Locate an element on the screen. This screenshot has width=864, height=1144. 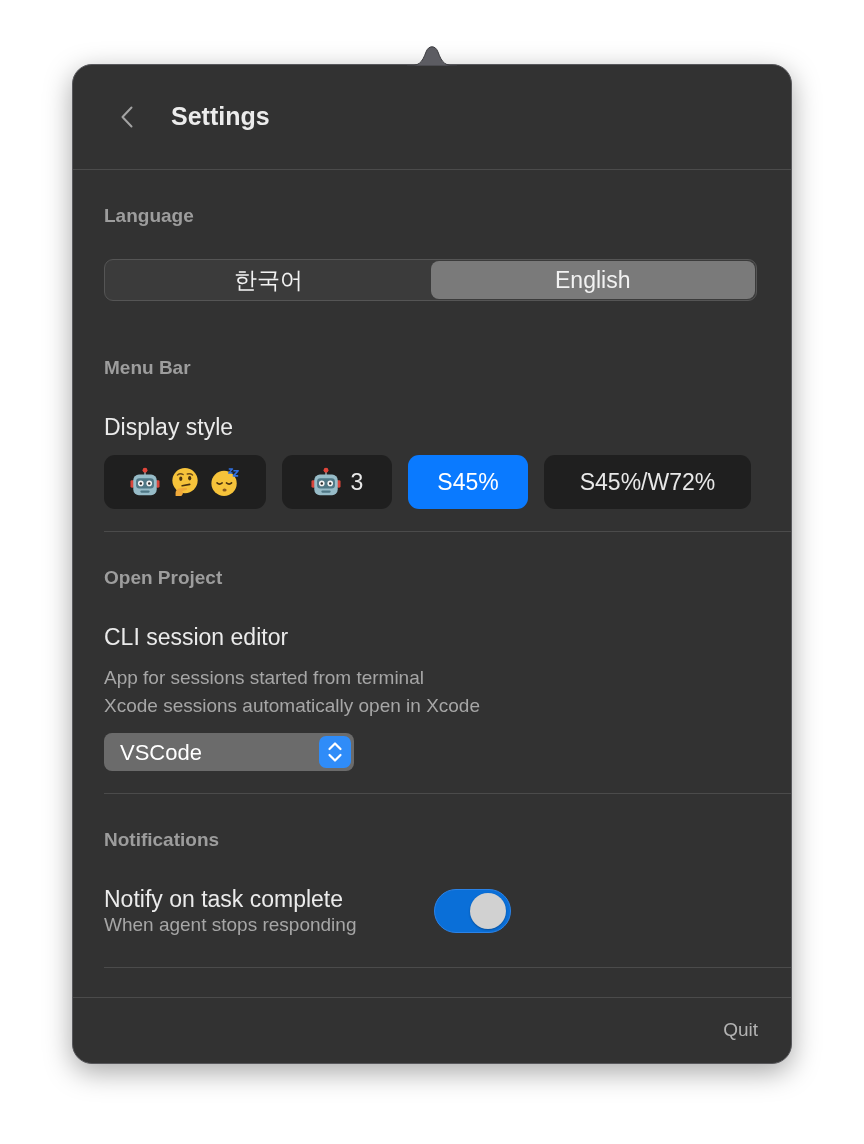
stepper-arrows-icon is located at coordinates (335, 752).